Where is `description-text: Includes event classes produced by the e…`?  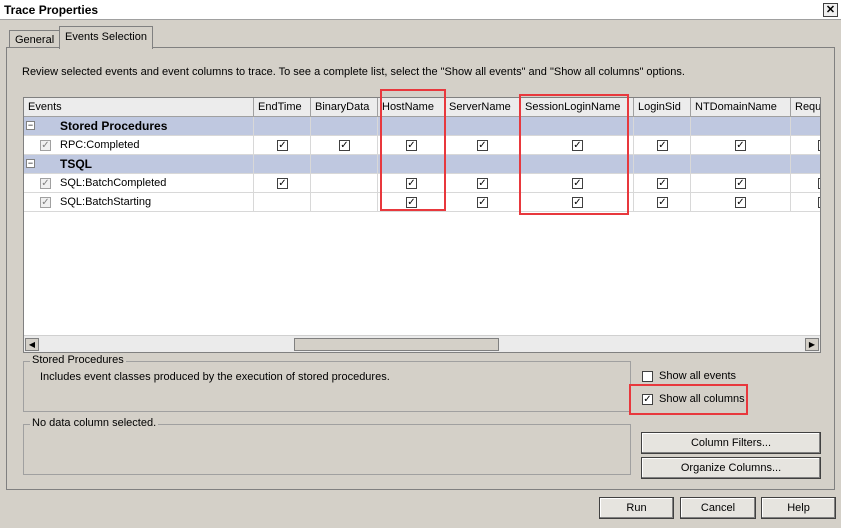 description-text: Includes event classes produced by the e… is located at coordinates (215, 377).